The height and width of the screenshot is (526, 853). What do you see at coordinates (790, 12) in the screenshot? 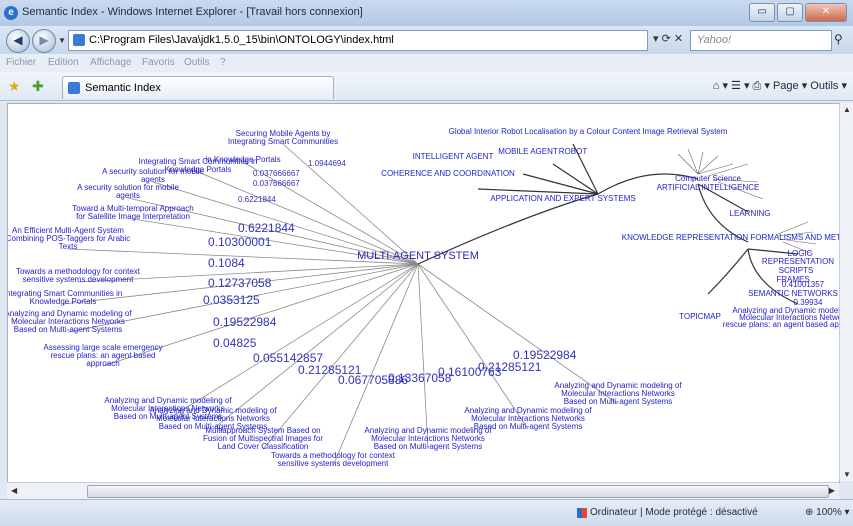
I see `maximize-button: ▢` at bounding box center [790, 12].